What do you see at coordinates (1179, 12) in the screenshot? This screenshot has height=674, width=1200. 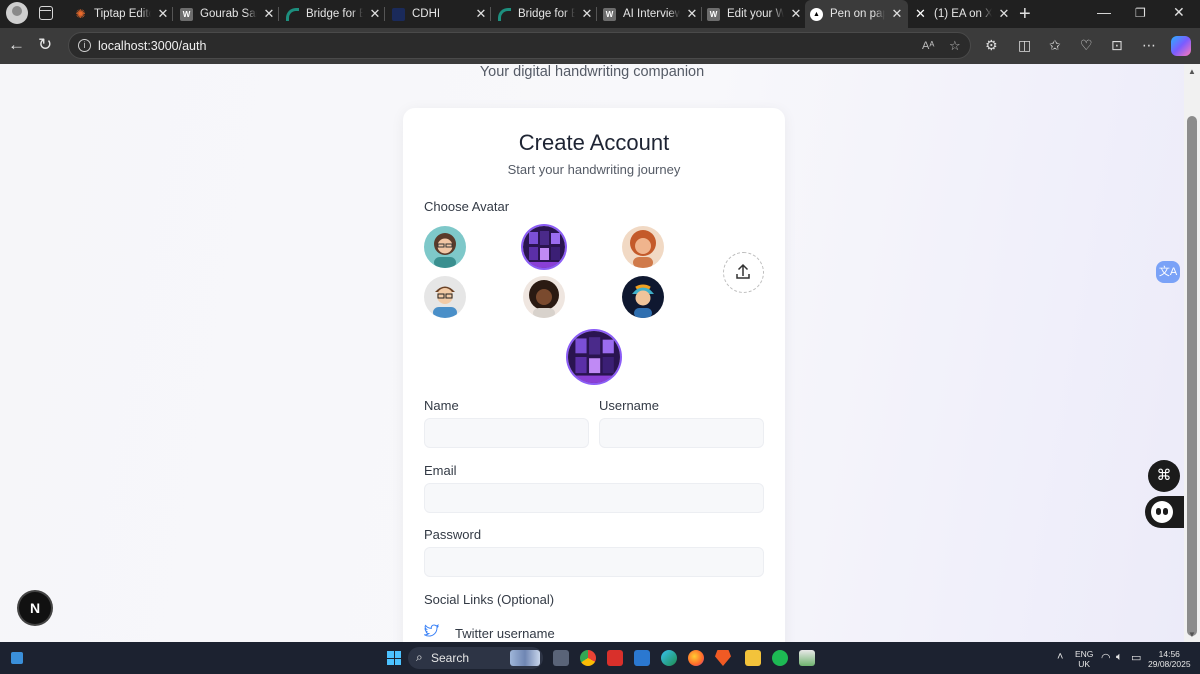 I see `close-window-icon: ✕` at bounding box center [1179, 12].